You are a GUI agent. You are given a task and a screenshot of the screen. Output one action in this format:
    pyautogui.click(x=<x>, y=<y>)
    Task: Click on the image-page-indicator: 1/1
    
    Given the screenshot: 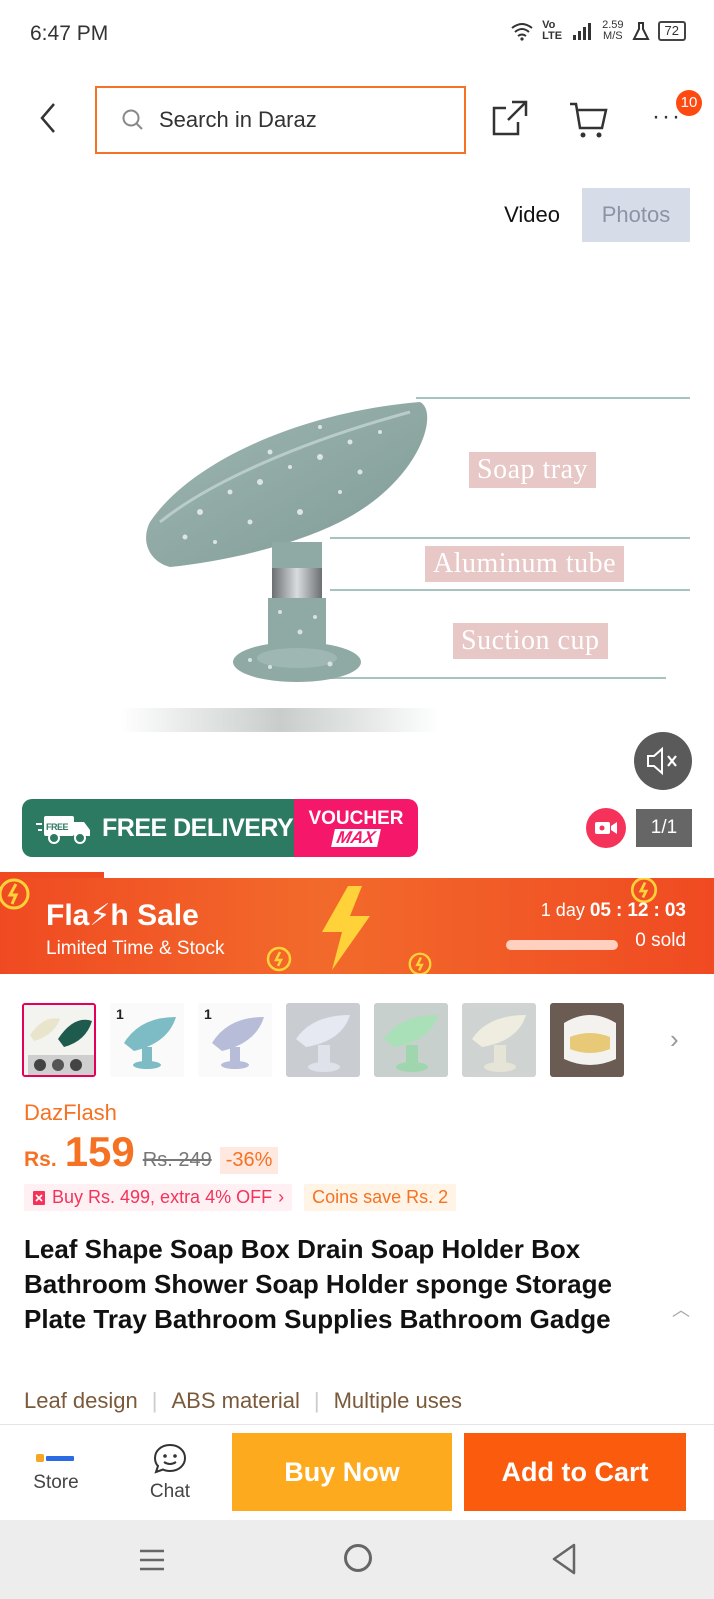 What is the action you would take?
    pyautogui.click(x=664, y=828)
    